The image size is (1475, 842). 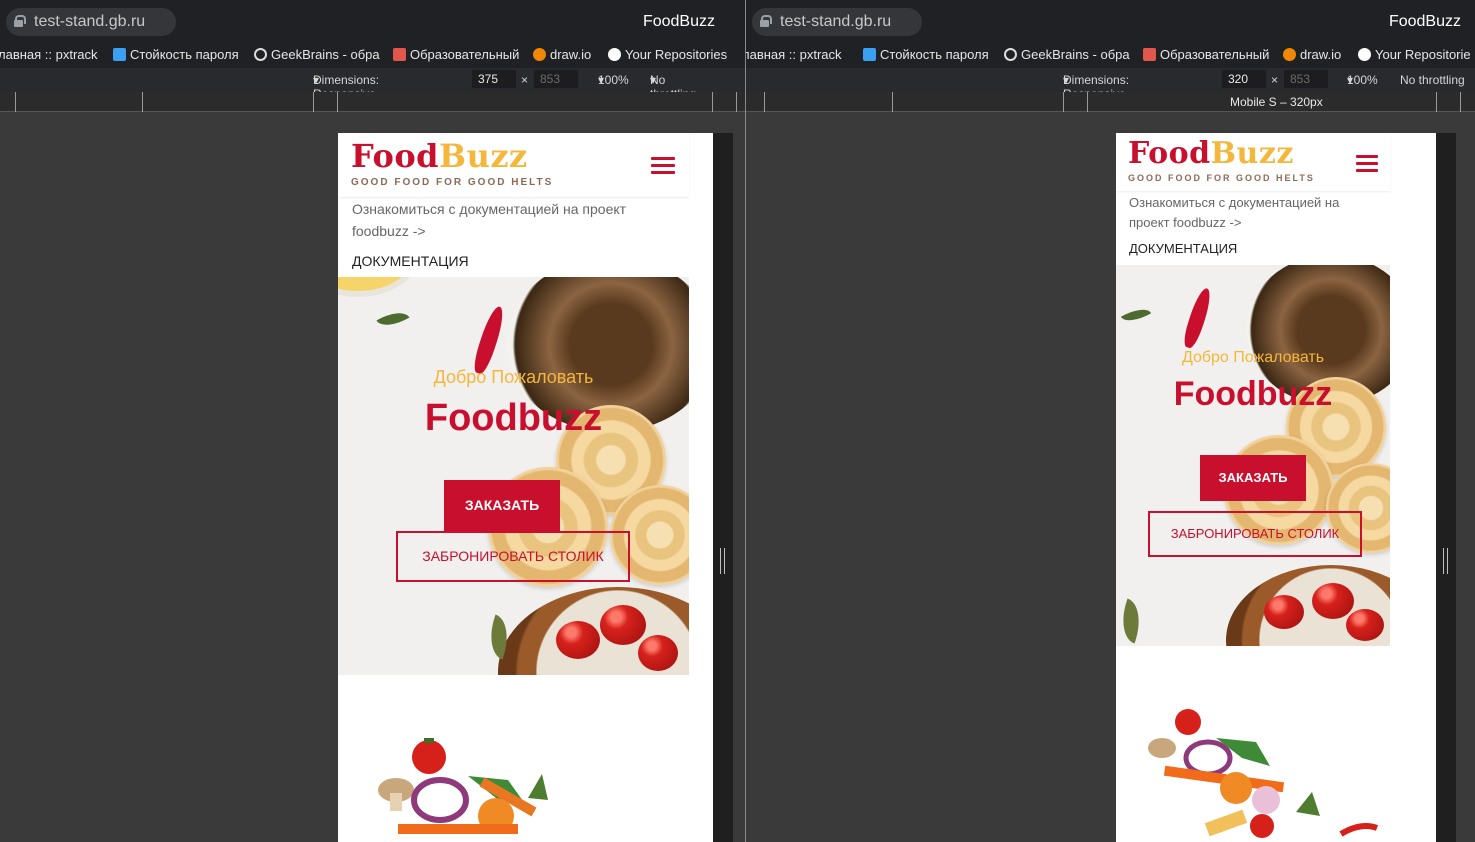 I want to click on media-query-bar, so click(x=372, y=102).